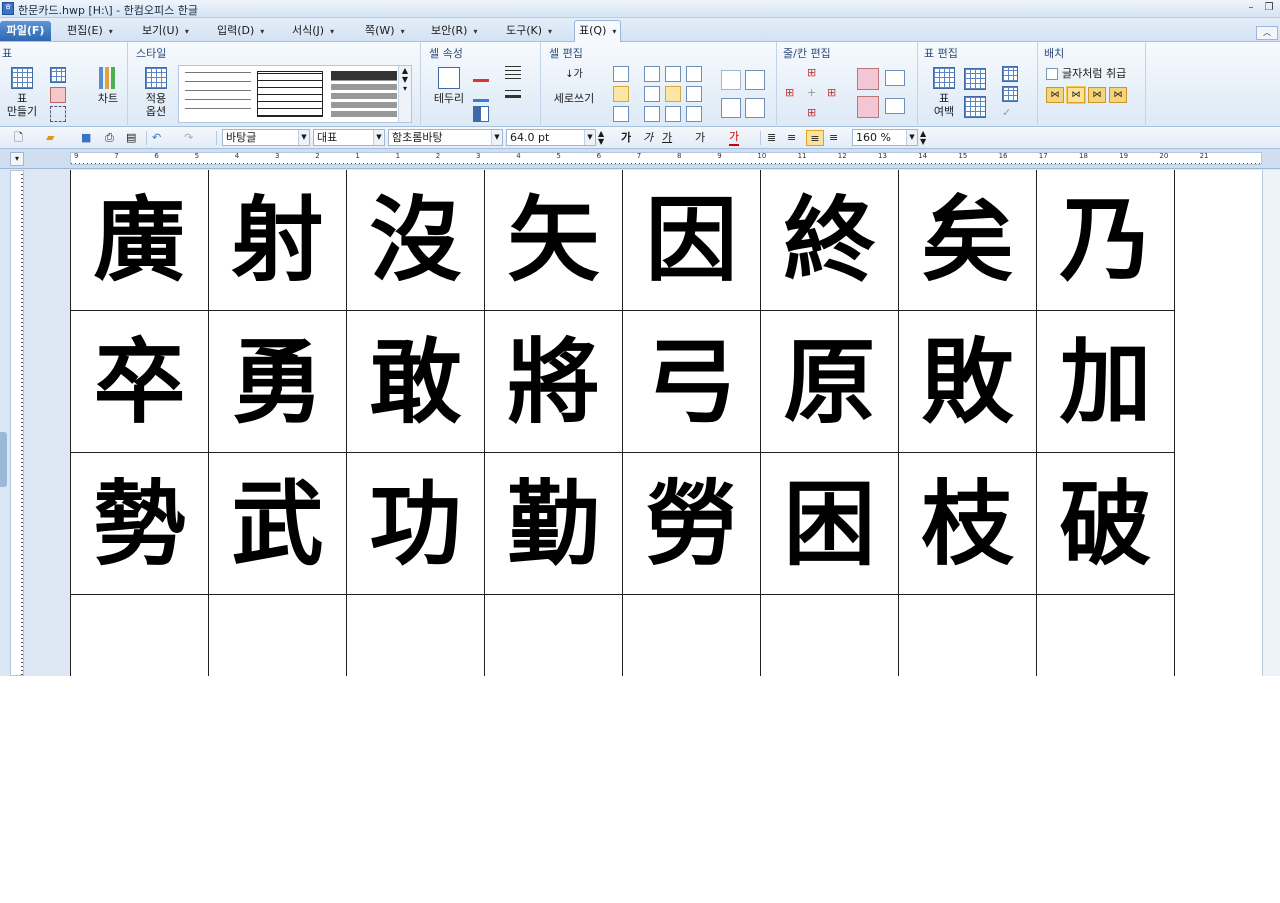 Image resolution: width=1280 pixels, height=903 pixels. What do you see at coordinates (731, 80) in the screenshot?
I see `merge-cells-button` at bounding box center [731, 80].